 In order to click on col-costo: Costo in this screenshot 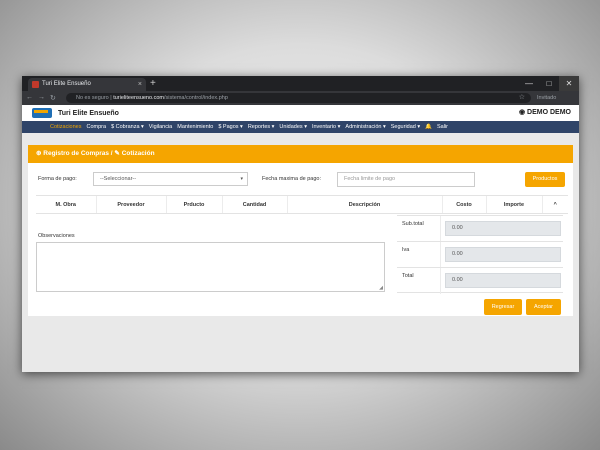, I will do `click(463, 204)`.